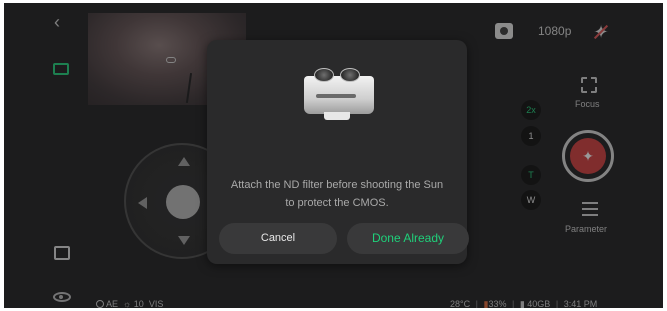 This screenshot has height=311, width=667. Describe the element at coordinates (497, 303) in the screenshot. I see `battery-level: 33%` at that location.